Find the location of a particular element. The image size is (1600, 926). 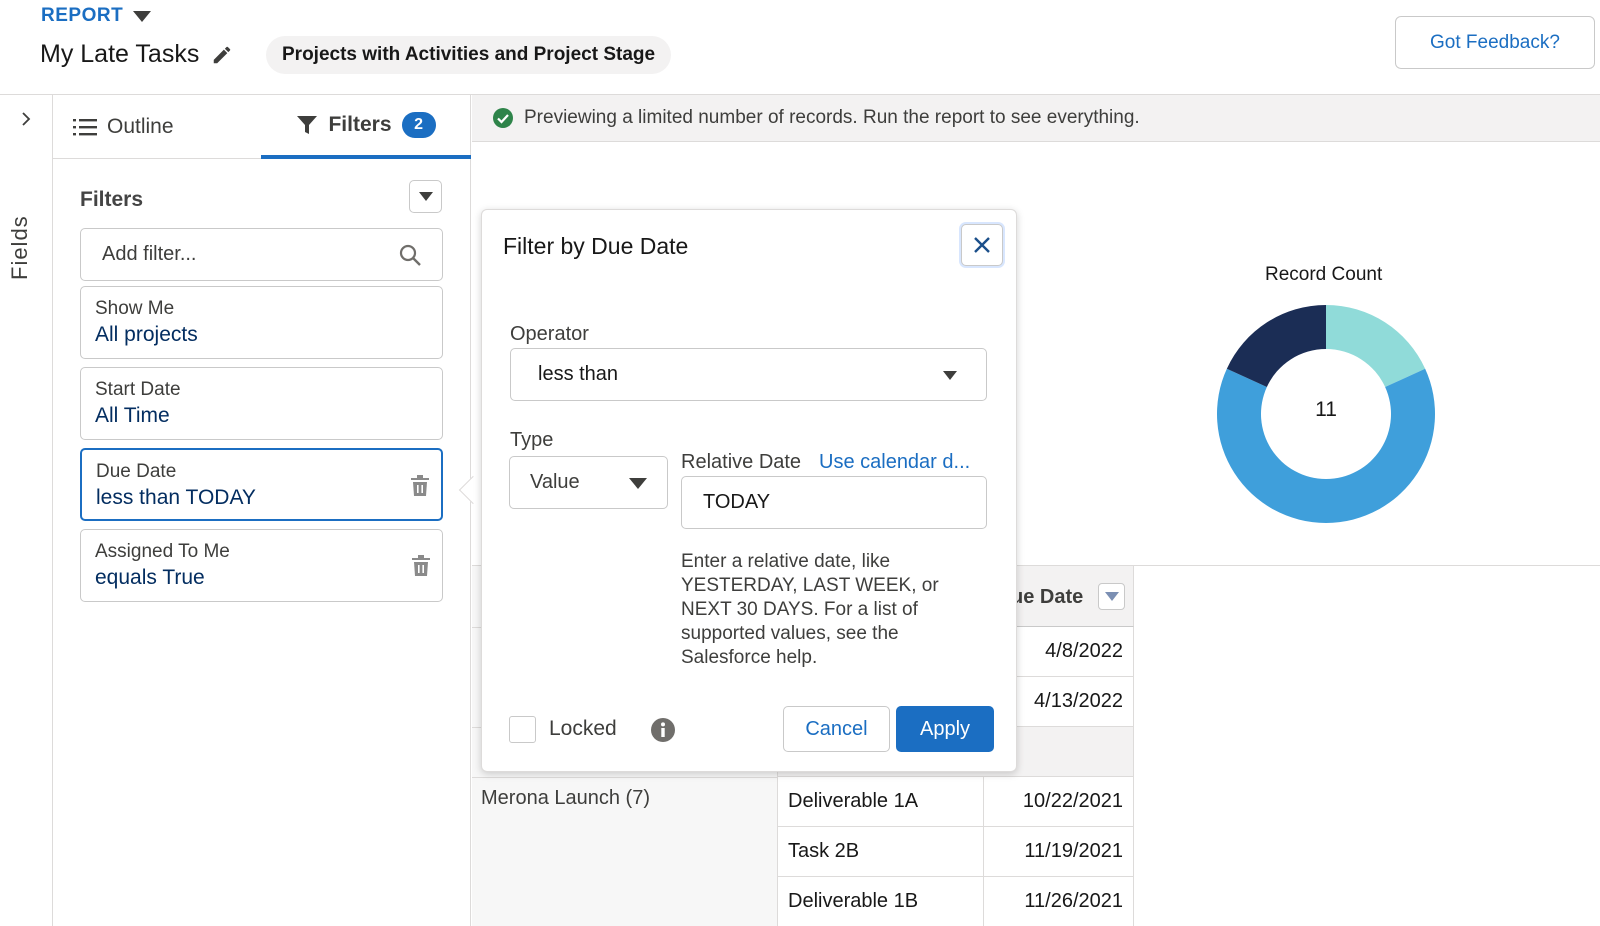

filter-card-value: equals True is located at coordinates (150, 577).